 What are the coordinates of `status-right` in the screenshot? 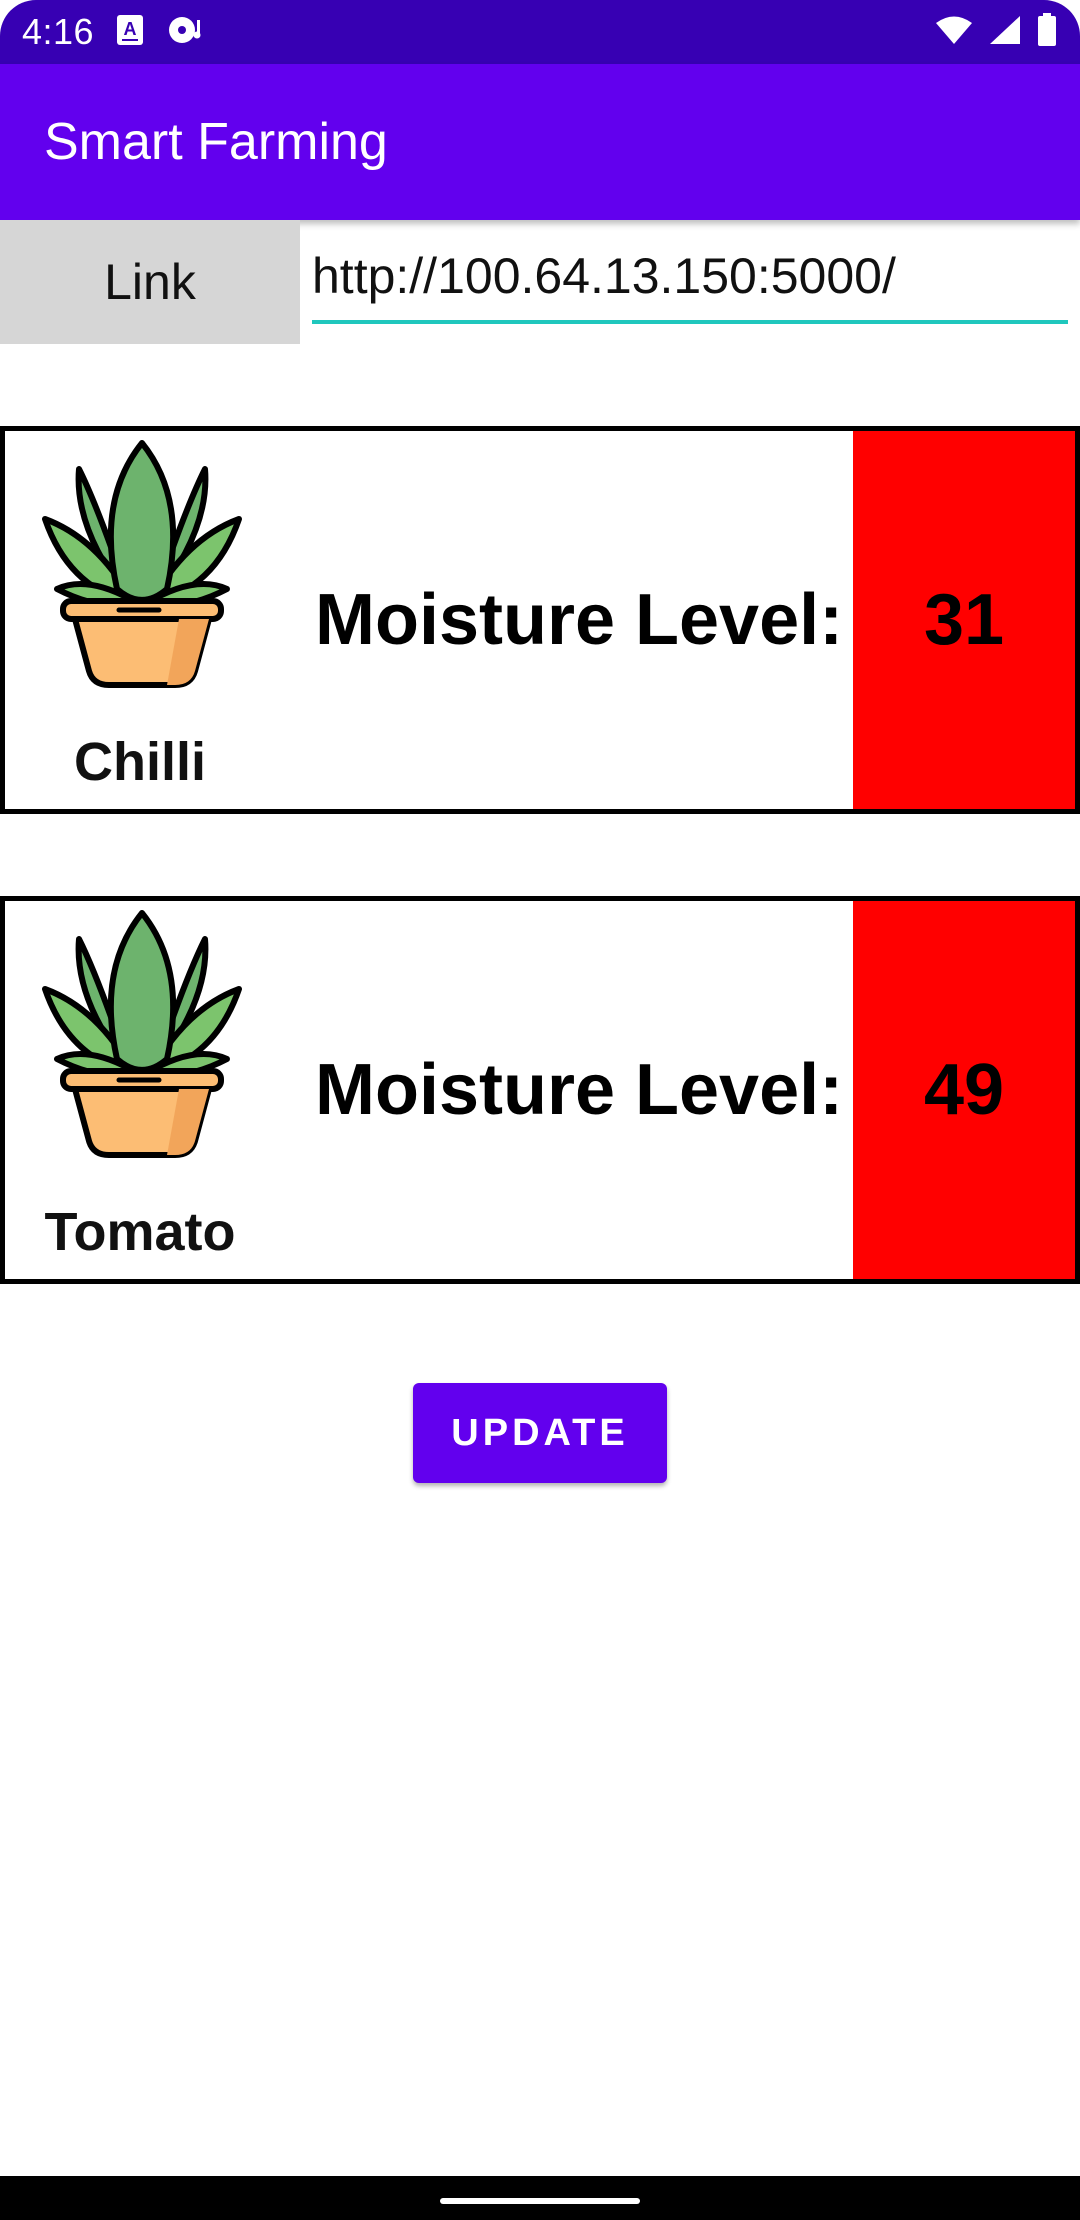 It's located at (996, 32).